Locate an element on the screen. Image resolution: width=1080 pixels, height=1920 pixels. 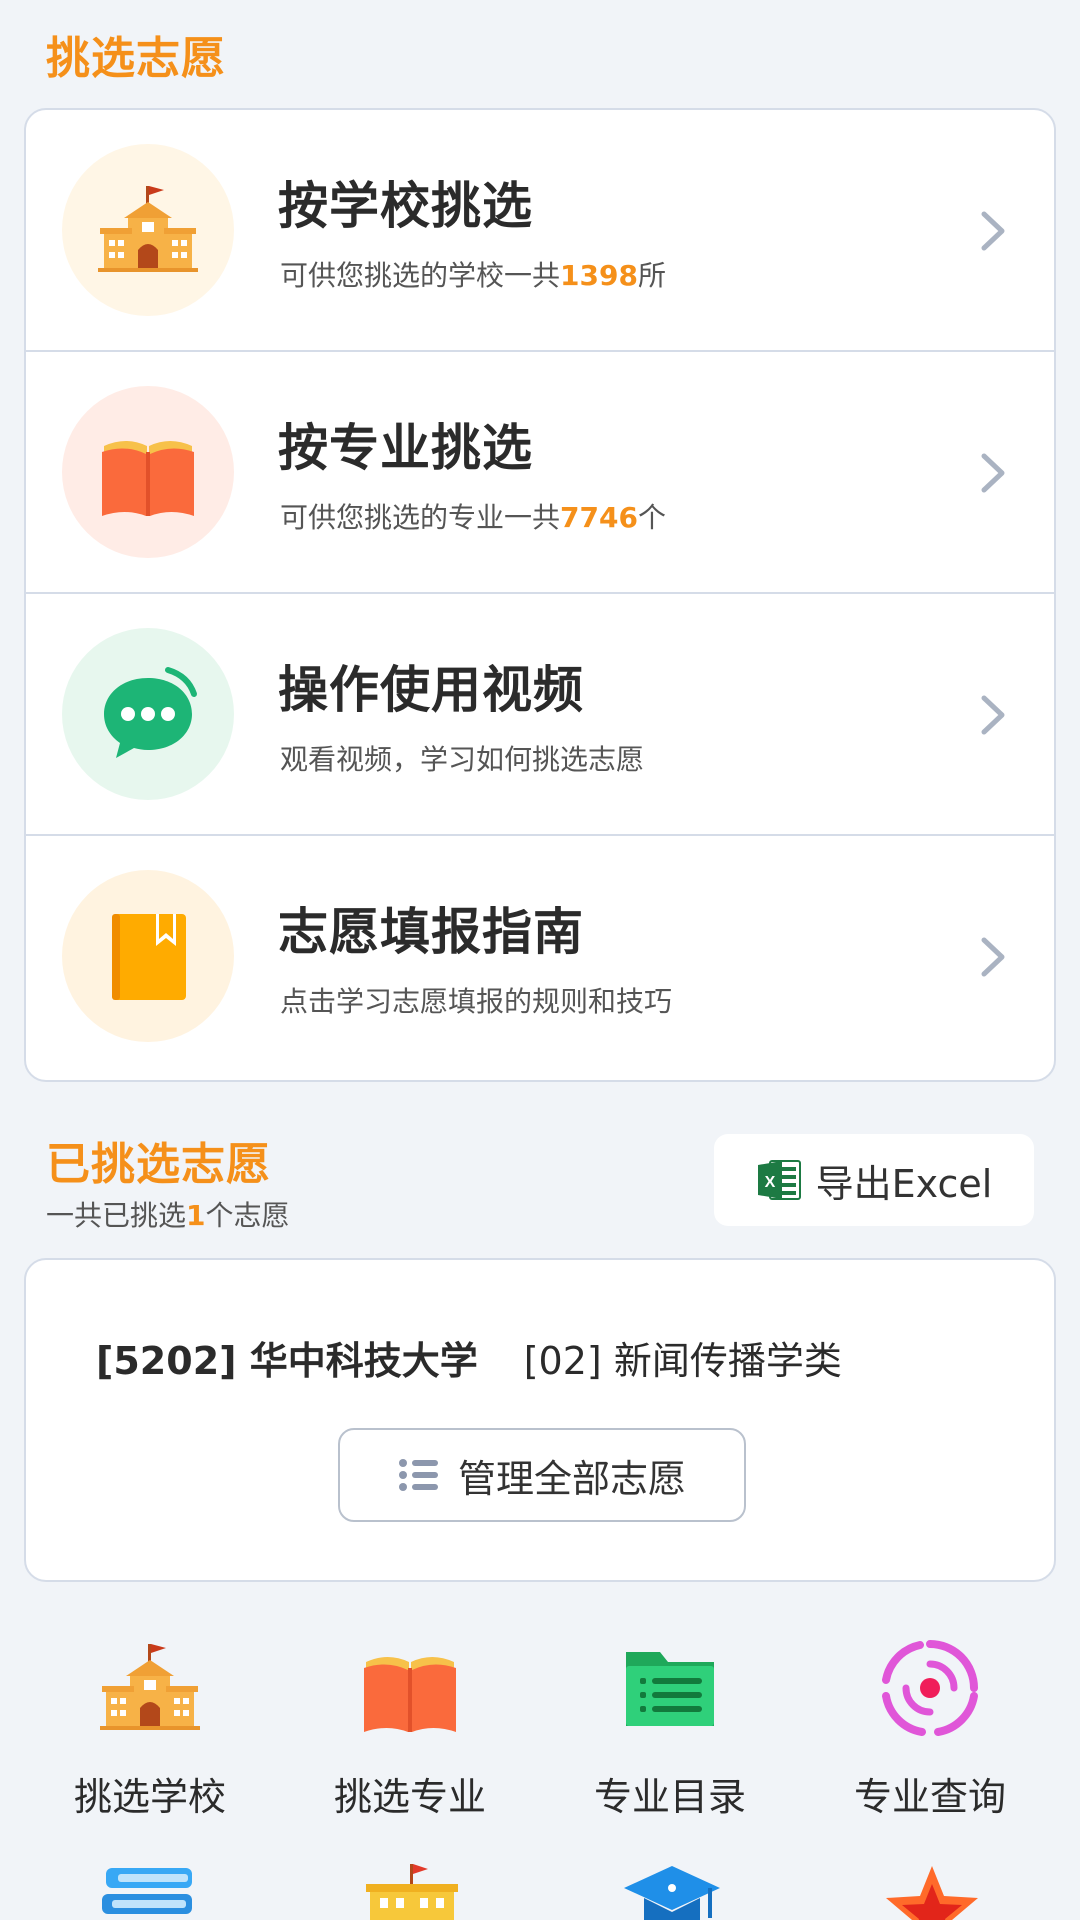
grid-item-building is located at coordinates (412, 1892).